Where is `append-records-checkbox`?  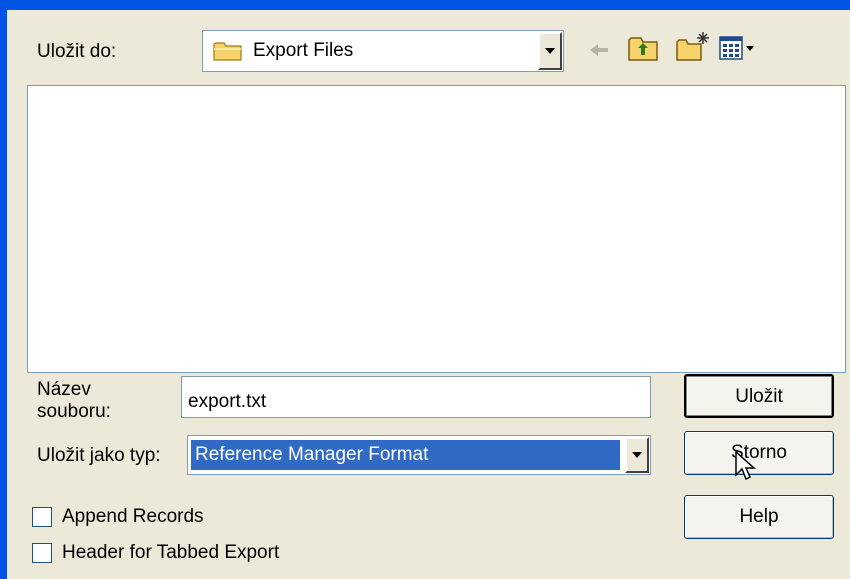 append-records-checkbox is located at coordinates (42, 517).